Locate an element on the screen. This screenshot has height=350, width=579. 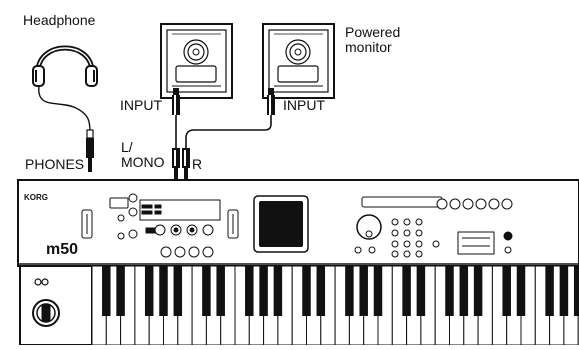
right-monitor-icon is located at coordinates (298, 61).